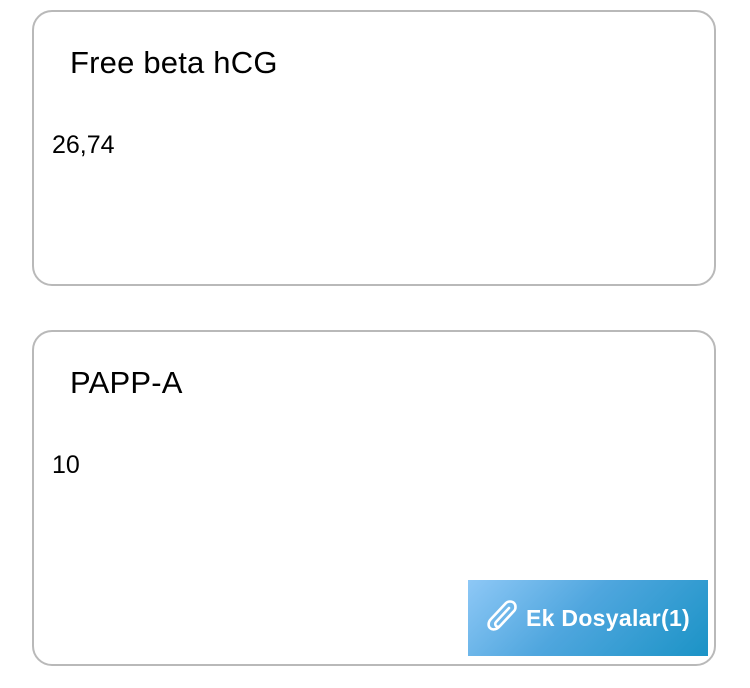 Image resolution: width=750 pixels, height=688 pixels. I want to click on paperclip-icon, so click(503, 618).